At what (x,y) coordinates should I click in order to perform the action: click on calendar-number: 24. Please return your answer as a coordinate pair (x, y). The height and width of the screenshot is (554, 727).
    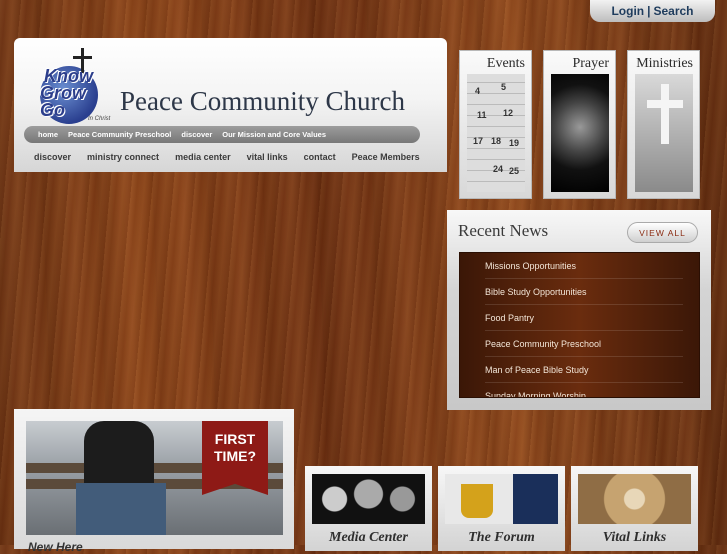
    Looking at the image, I should click on (498, 169).